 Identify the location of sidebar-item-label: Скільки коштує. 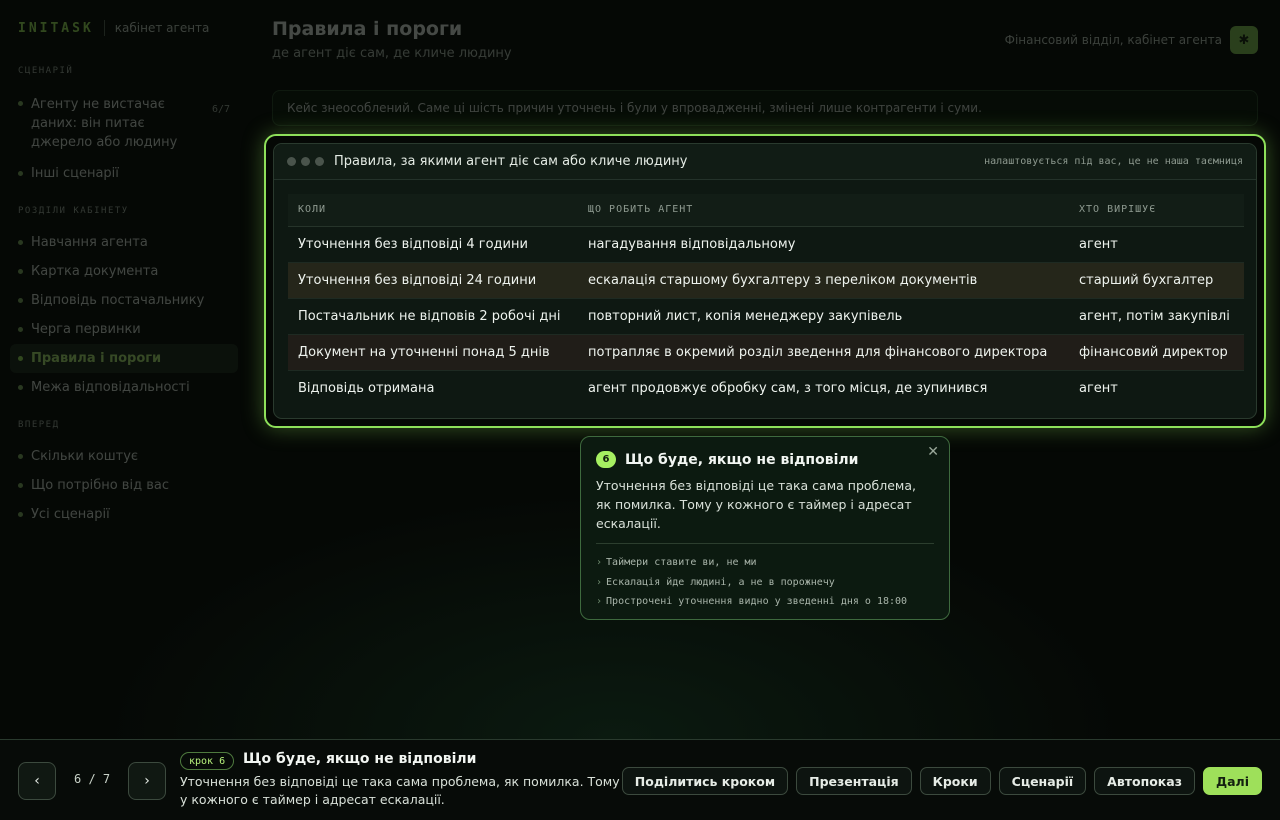
(85, 456).